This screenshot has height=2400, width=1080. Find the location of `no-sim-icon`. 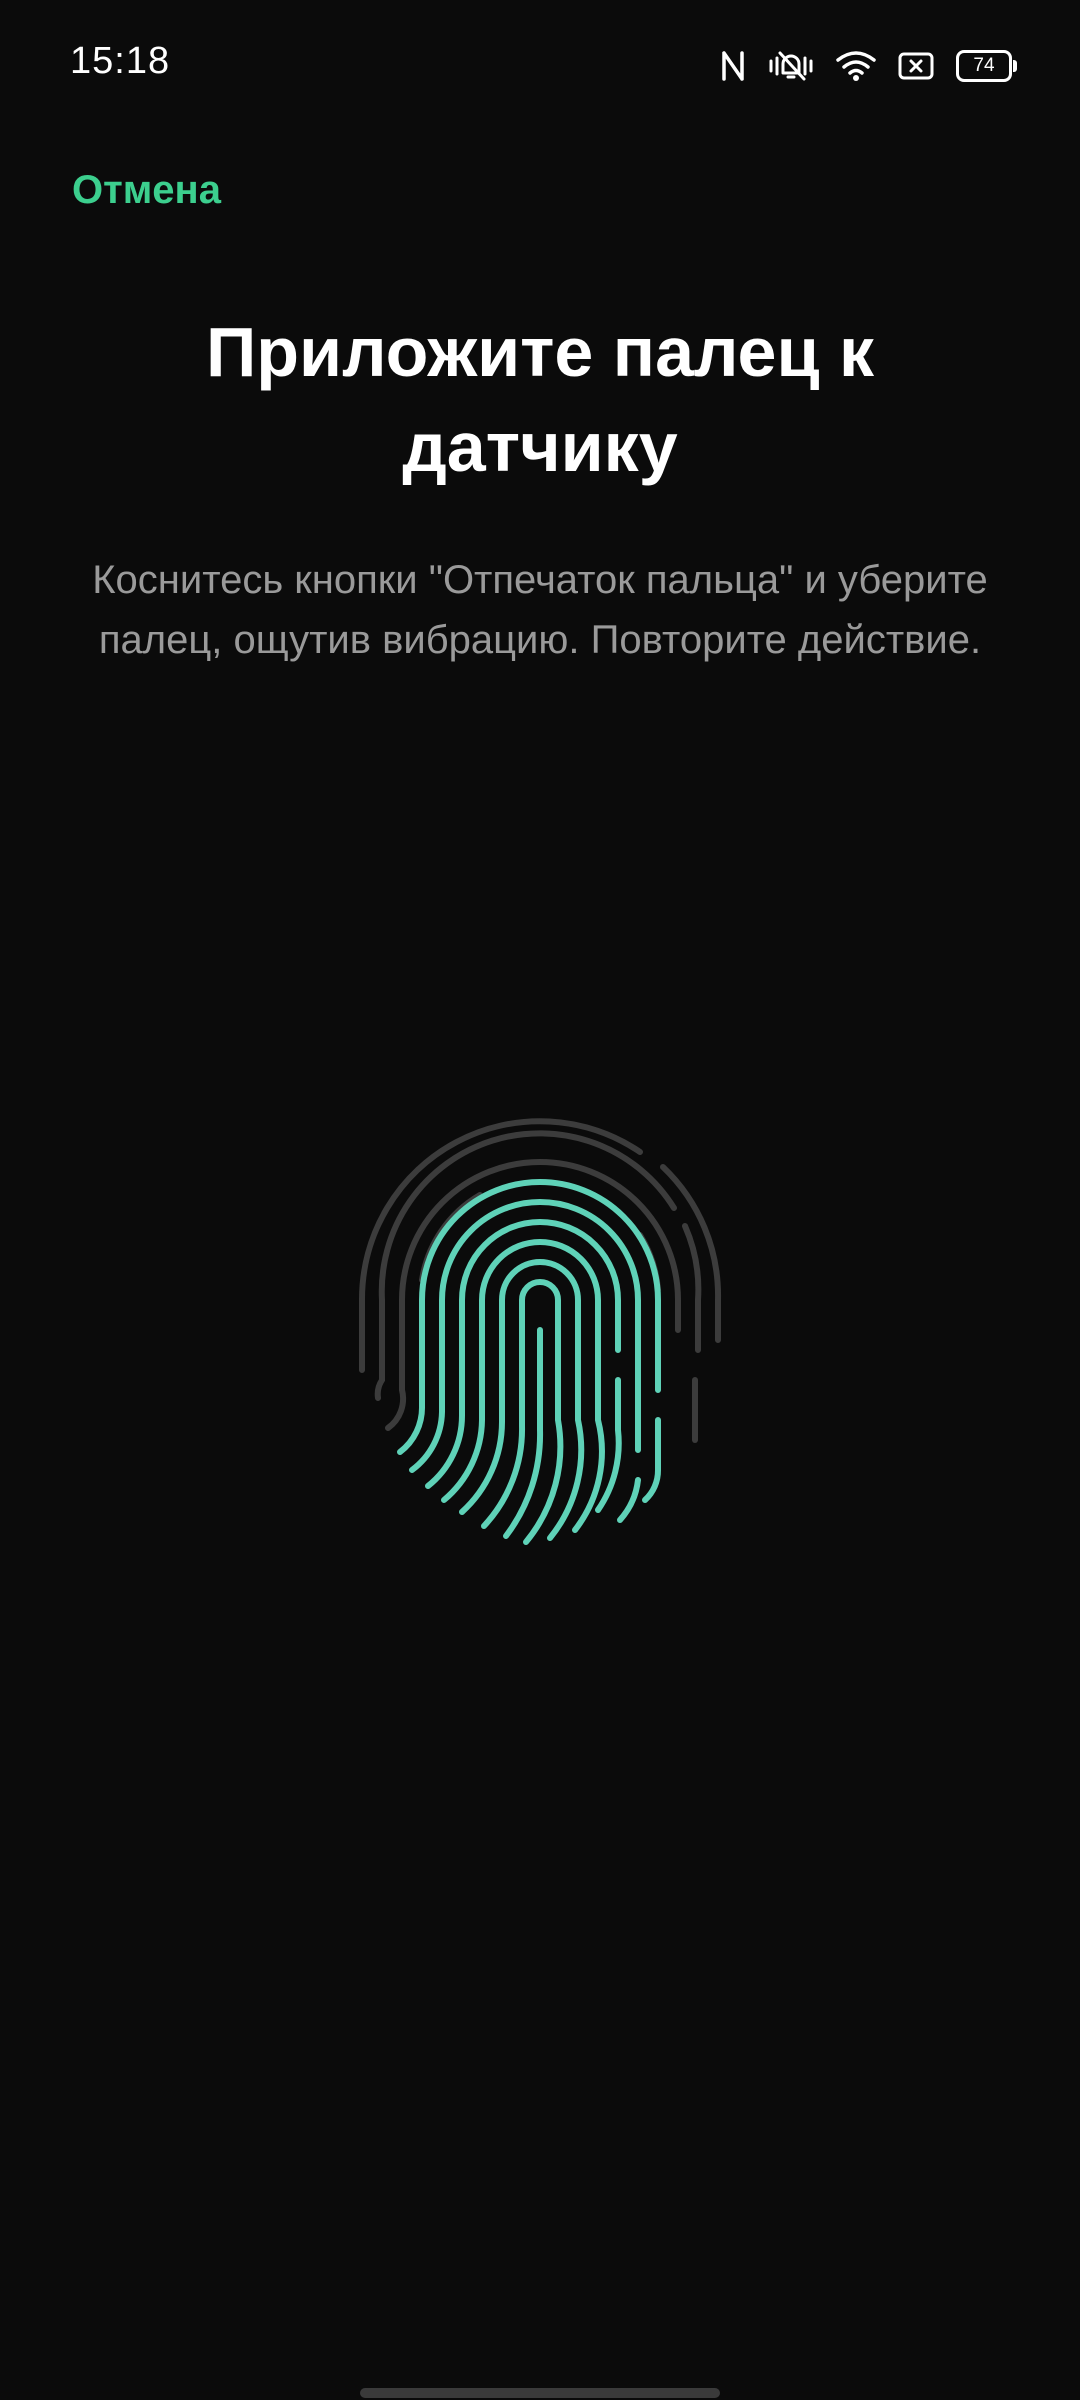

no-sim-icon is located at coordinates (916, 66).